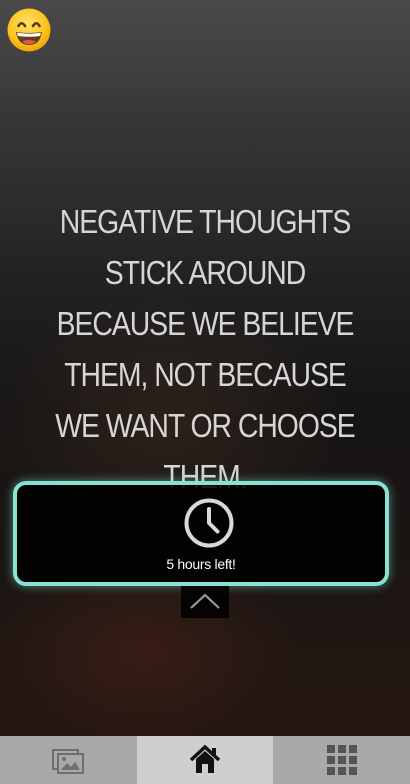 The height and width of the screenshot is (784, 410). I want to click on photo-gallery-icon, so click(68, 761).